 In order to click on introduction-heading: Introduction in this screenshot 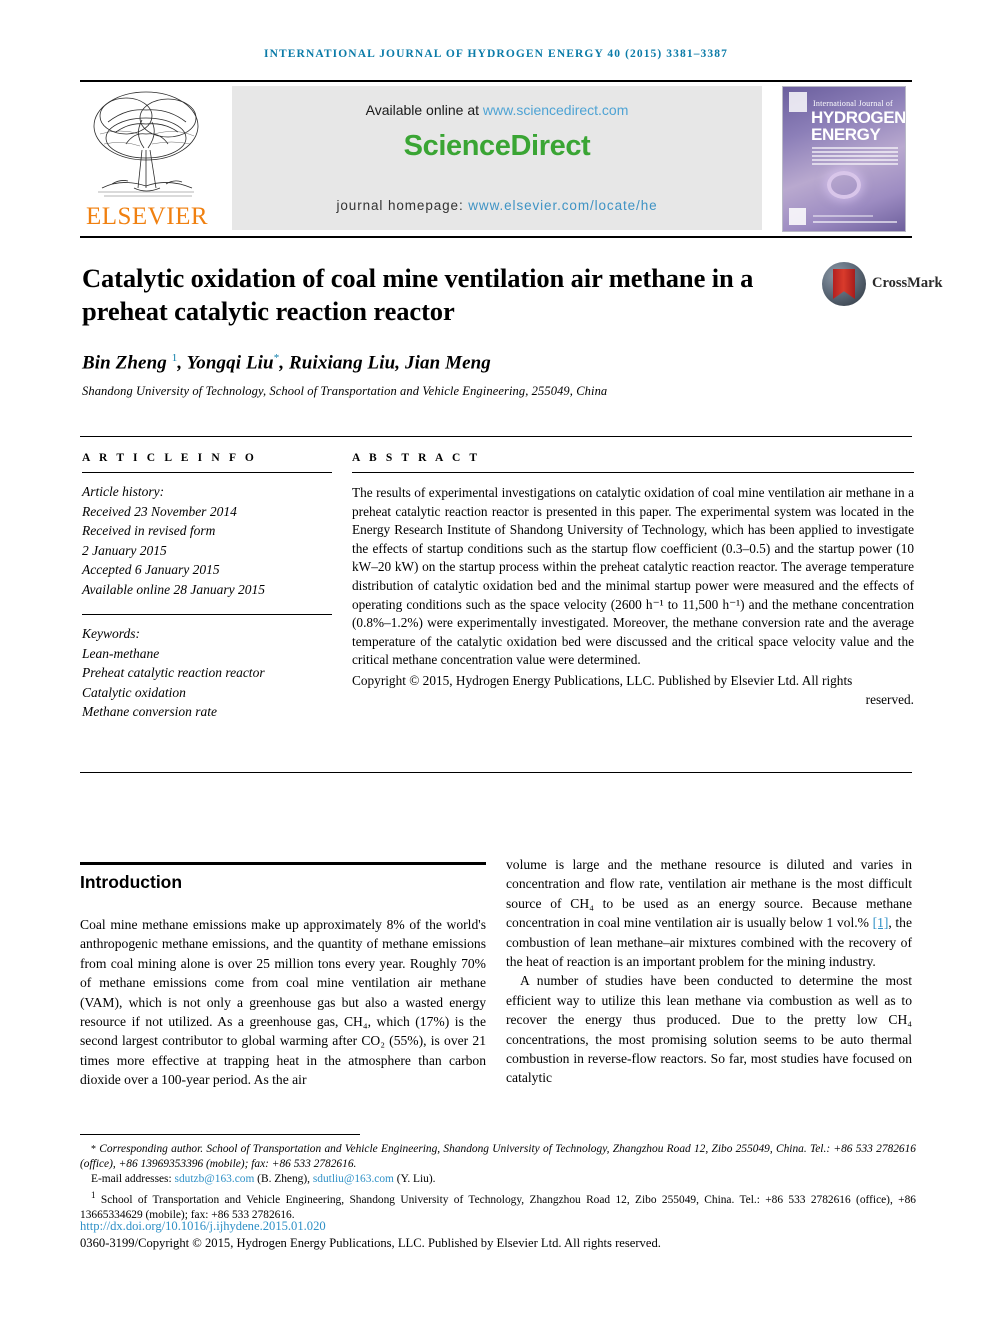, I will do `click(131, 882)`.